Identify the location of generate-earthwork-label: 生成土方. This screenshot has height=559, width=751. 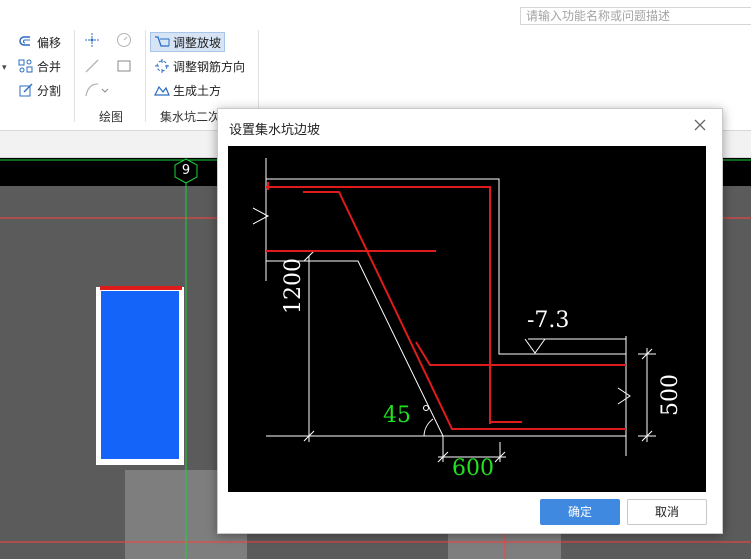
(197, 90).